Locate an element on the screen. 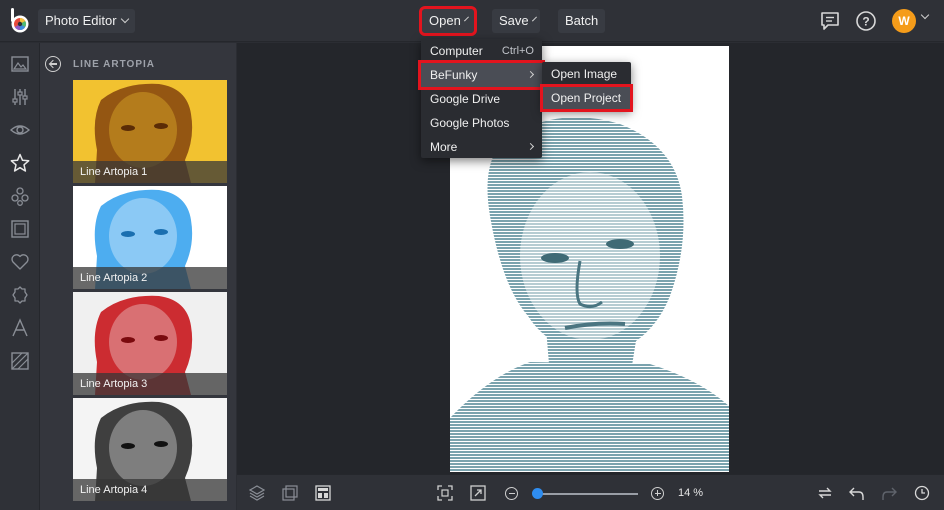 The width and height of the screenshot is (944, 510). befunky-submenu: Open Image Open Project is located at coordinates (586, 87).